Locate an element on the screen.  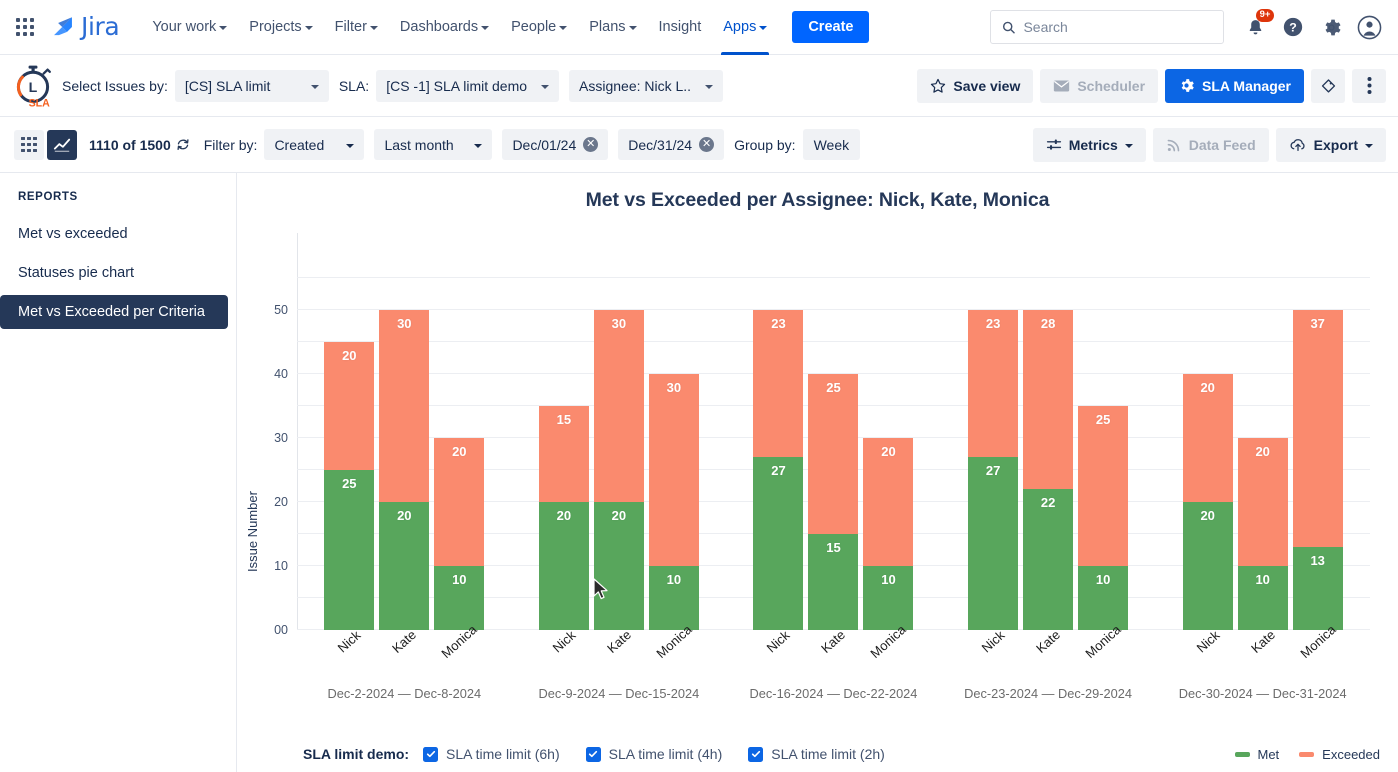
svg-text: L is located at coordinates (33, 87).